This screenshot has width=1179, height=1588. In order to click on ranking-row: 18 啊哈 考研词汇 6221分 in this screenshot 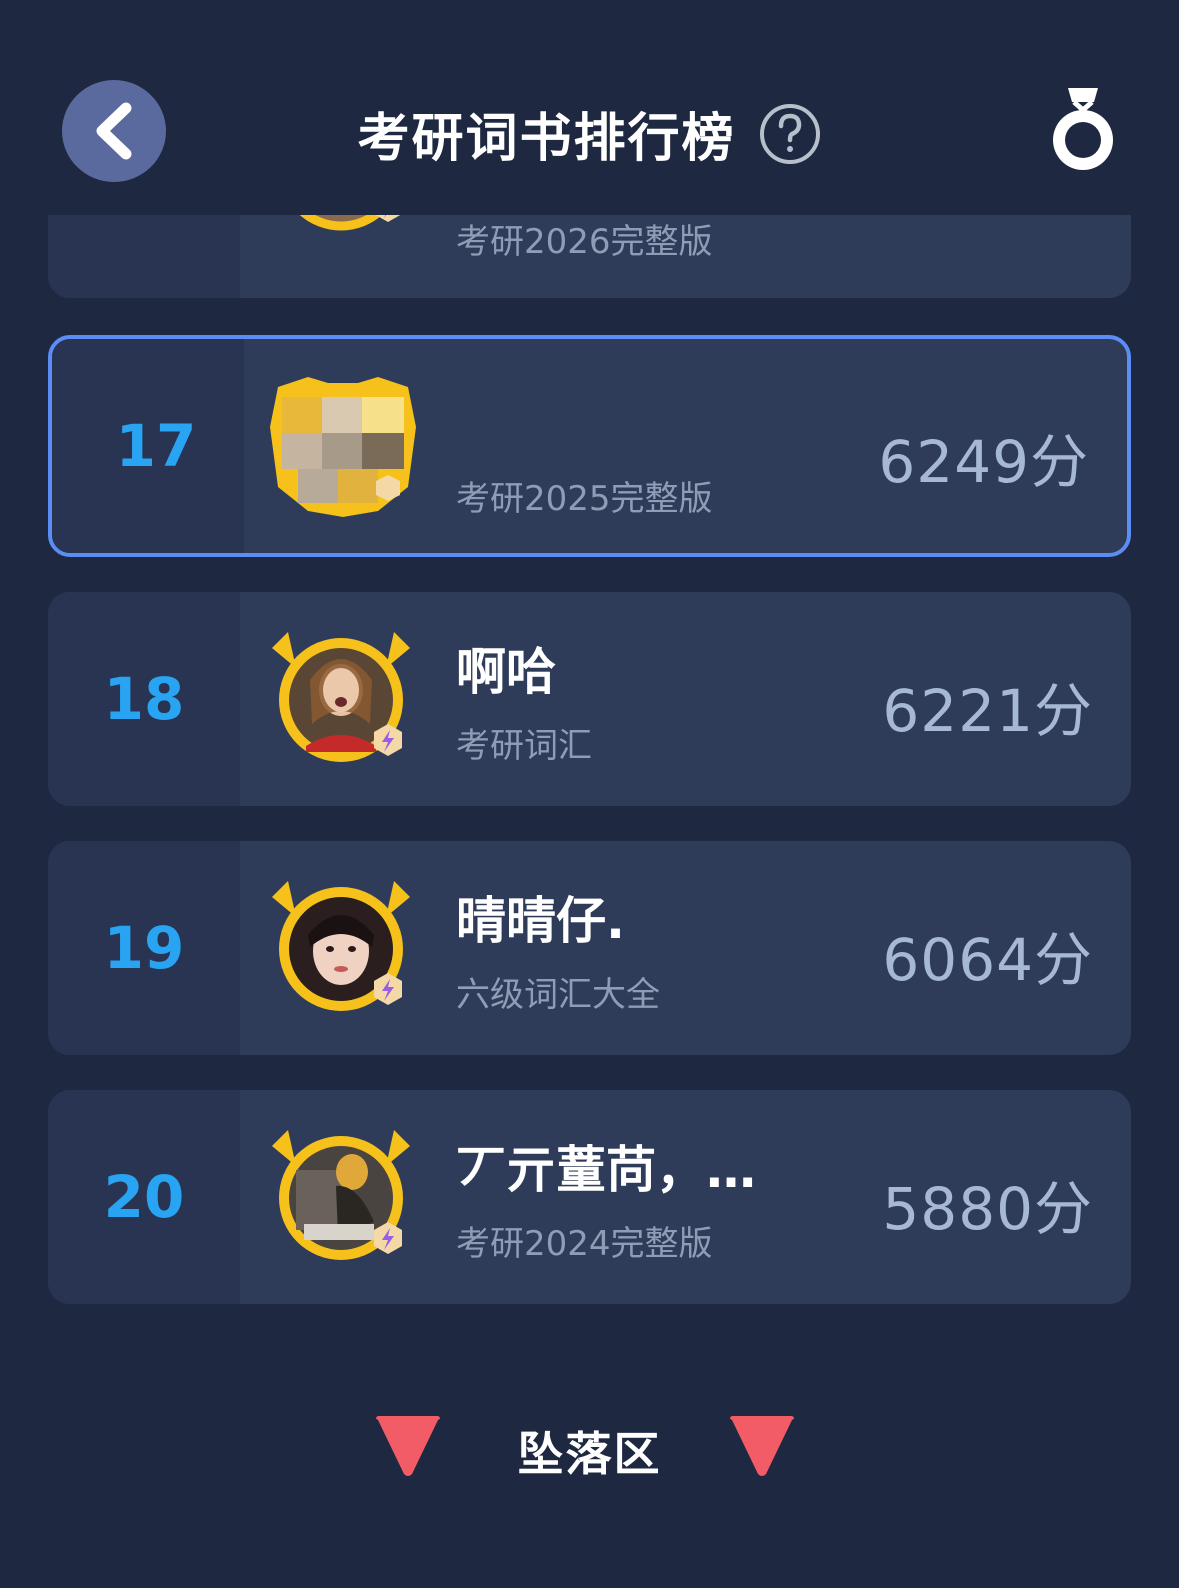, I will do `click(589, 699)`.